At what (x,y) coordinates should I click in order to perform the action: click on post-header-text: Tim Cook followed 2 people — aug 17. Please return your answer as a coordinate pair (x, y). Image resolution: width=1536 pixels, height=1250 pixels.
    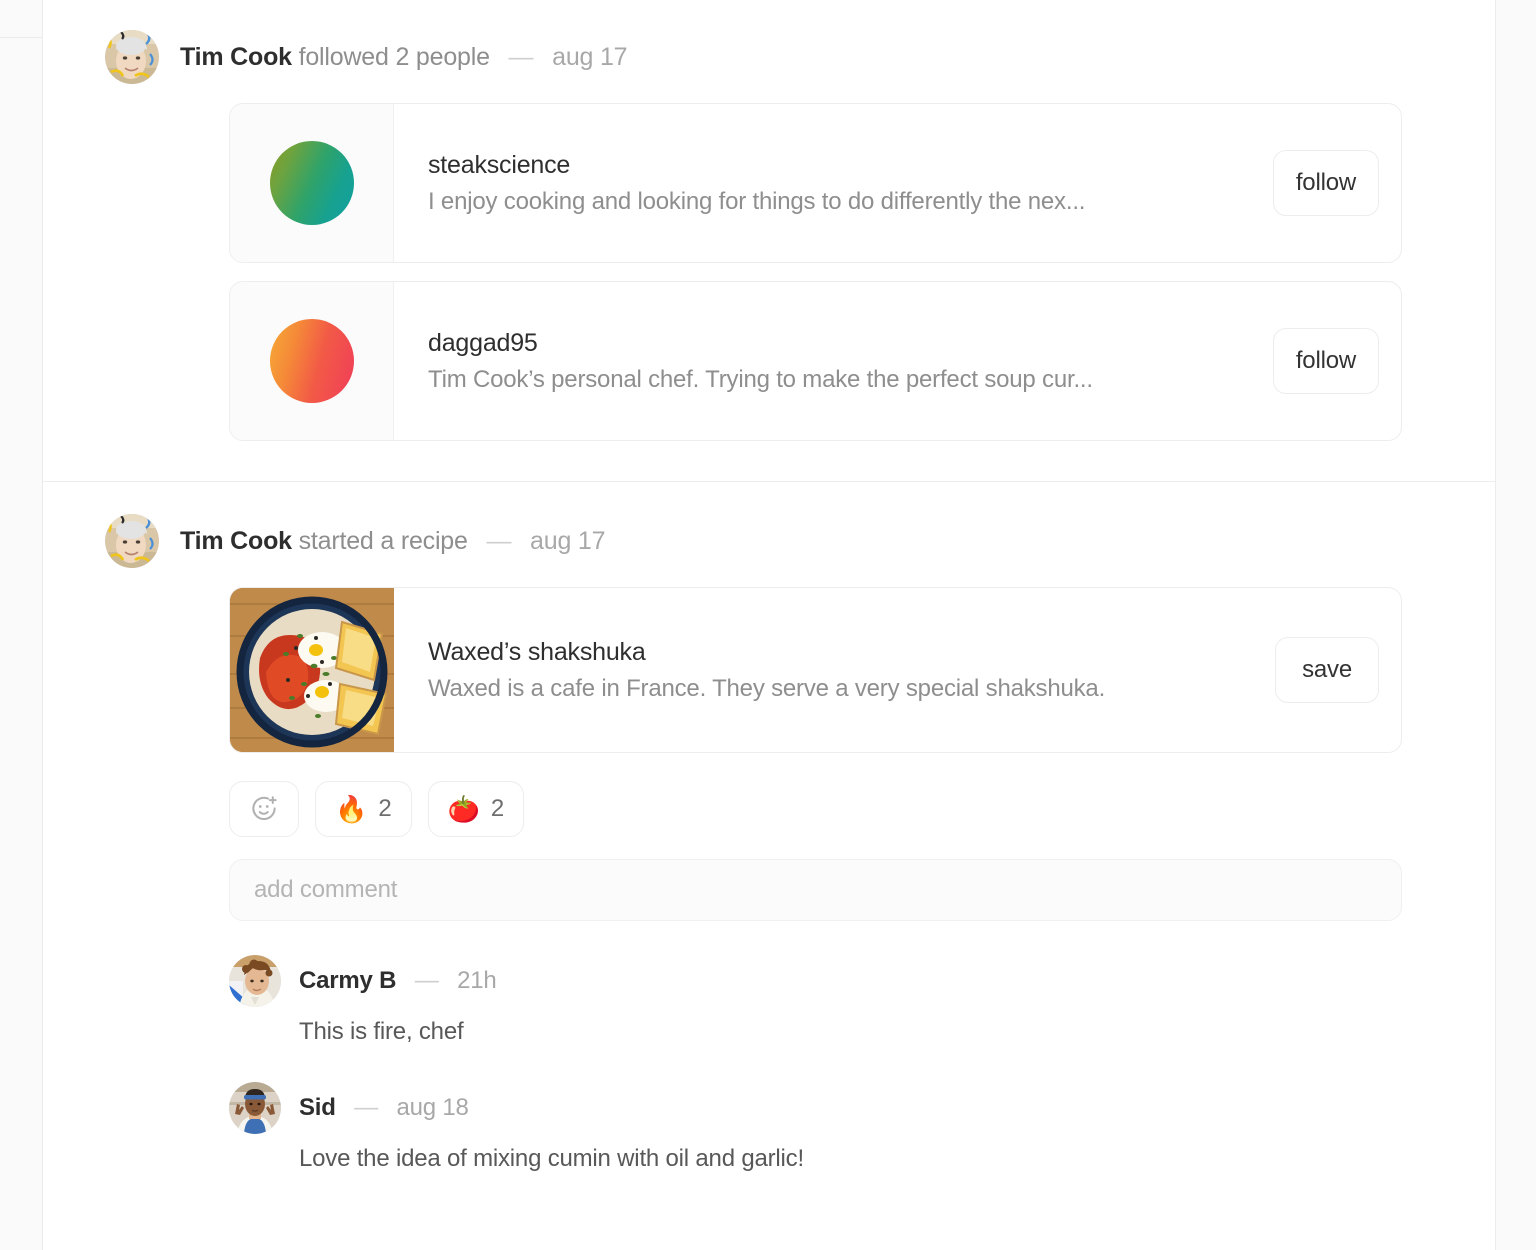
    Looking at the image, I should click on (404, 57).